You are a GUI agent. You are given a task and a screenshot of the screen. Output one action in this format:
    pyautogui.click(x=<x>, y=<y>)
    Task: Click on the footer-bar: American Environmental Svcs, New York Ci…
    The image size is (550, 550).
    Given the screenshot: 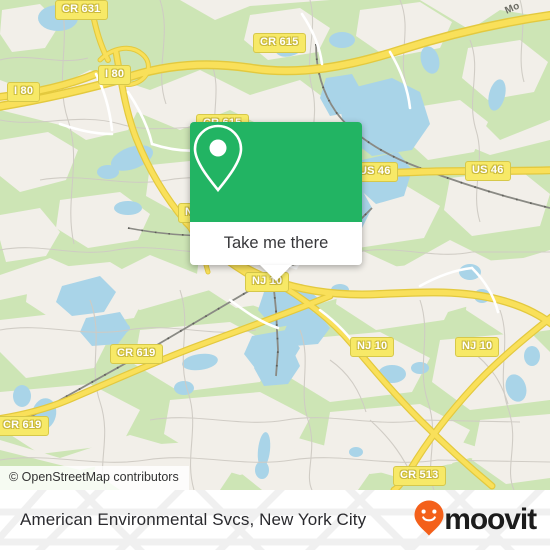 What is the action you would take?
    pyautogui.click(x=275, y=520)
    